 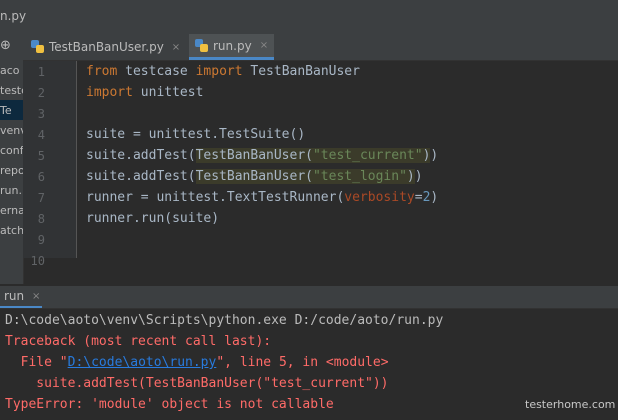 What do you see at coordinates (367, 155) in the screenshot?
I see `string-literal: "test_current"` at bounding box center [367, 155].